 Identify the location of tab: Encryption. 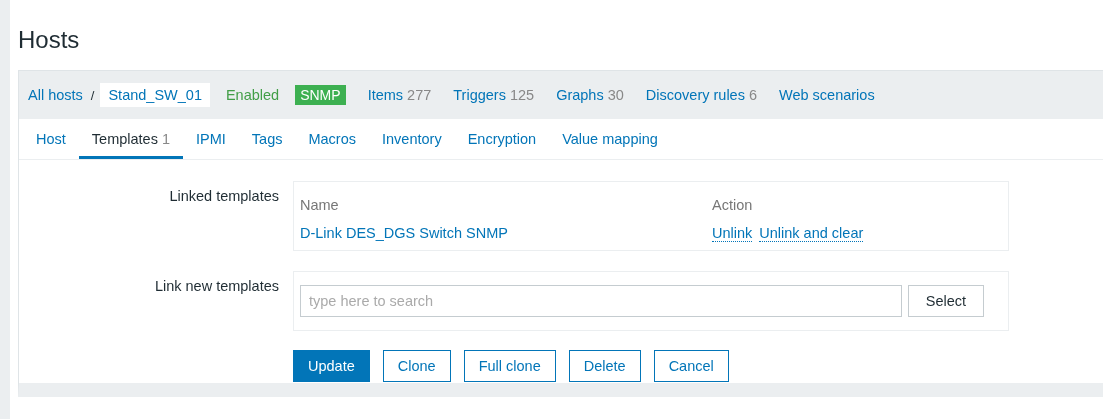
(502, 139).